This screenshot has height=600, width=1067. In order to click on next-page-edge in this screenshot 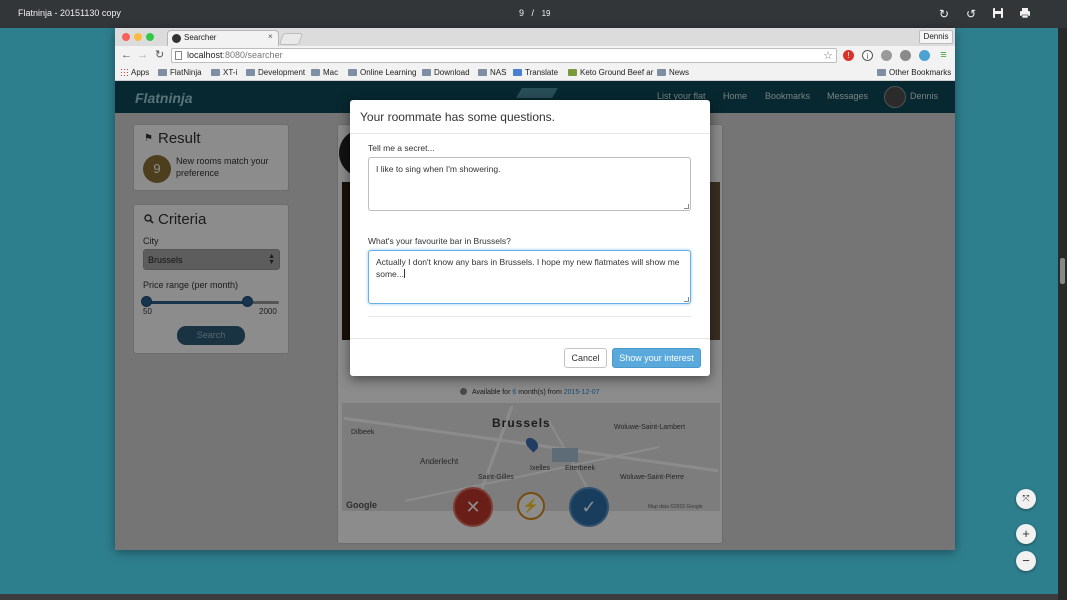, I will do `click(529, 597)`.